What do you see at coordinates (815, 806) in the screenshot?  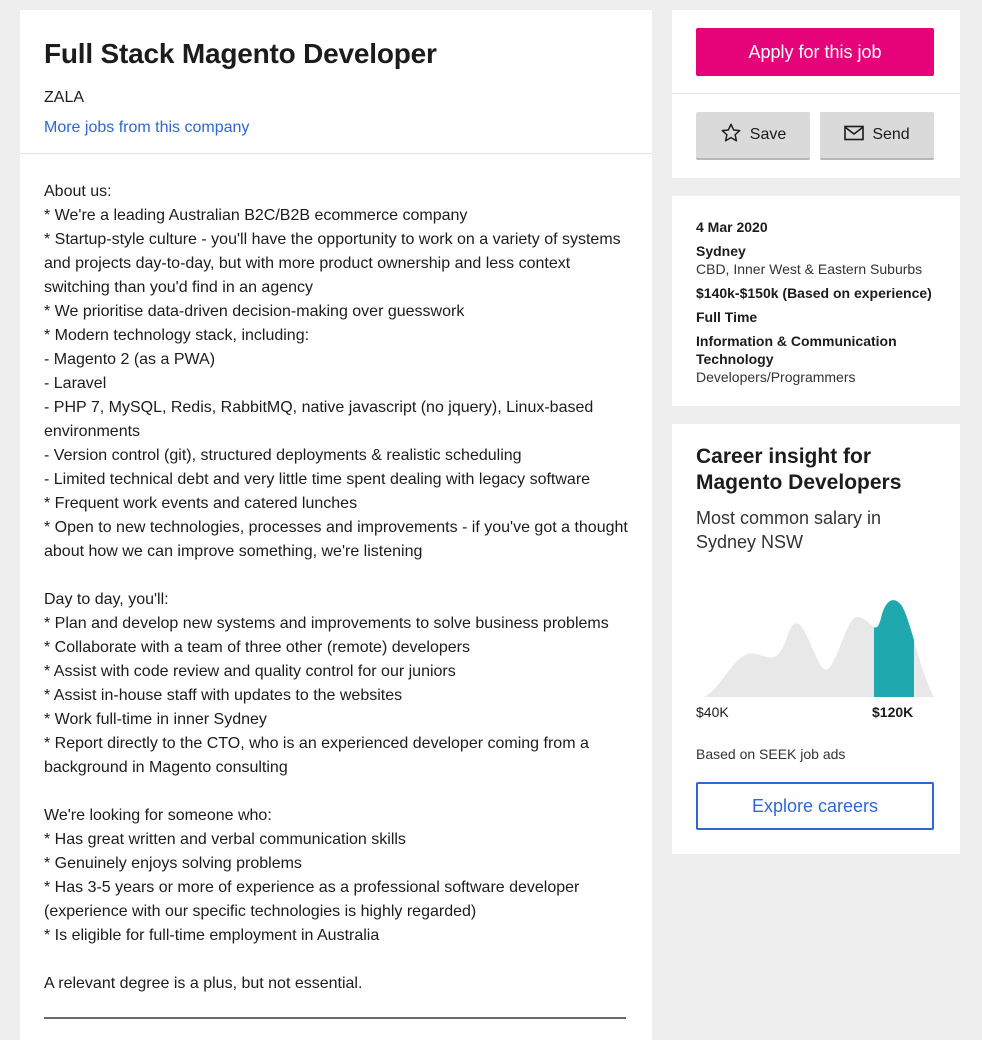 I see `explore-careers-button: Explore careers` at bounding box center [815, 806].